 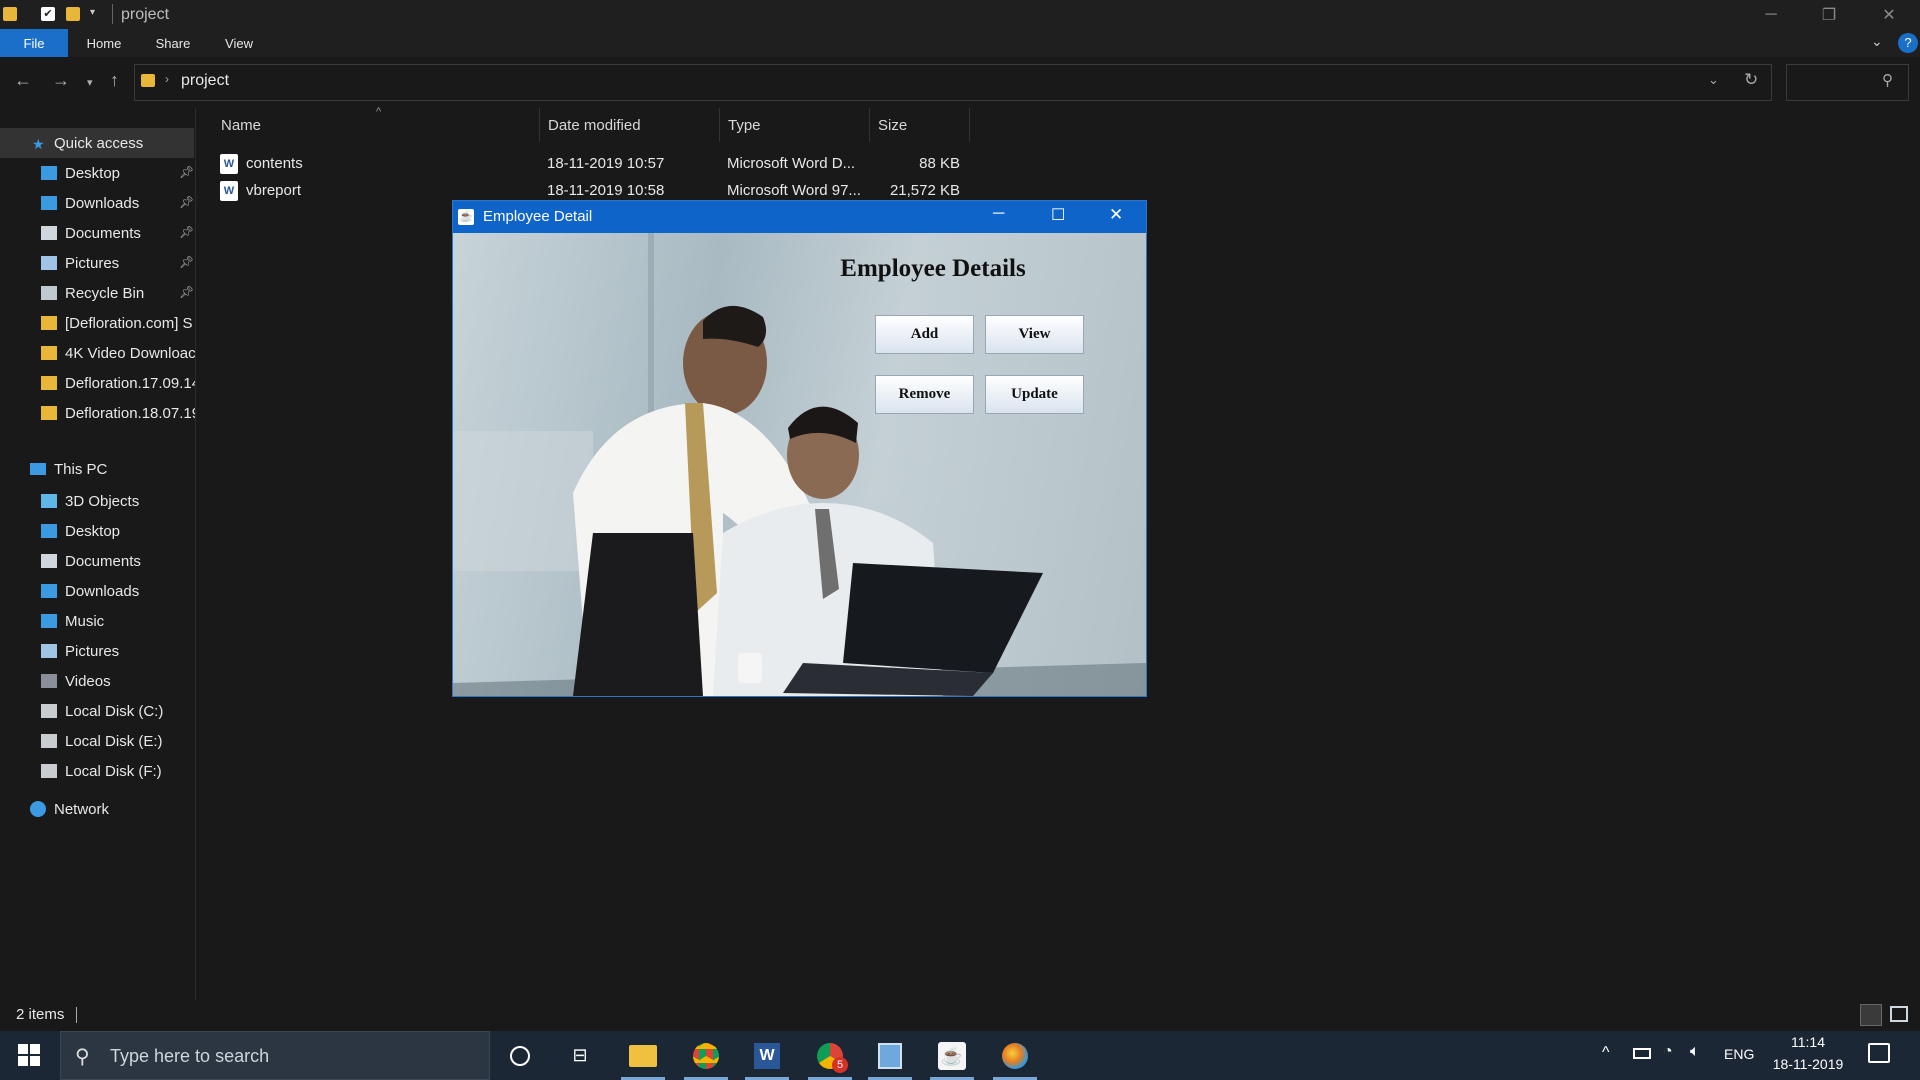 I want to click on tab-share: Share, so click(x=173, y=43).